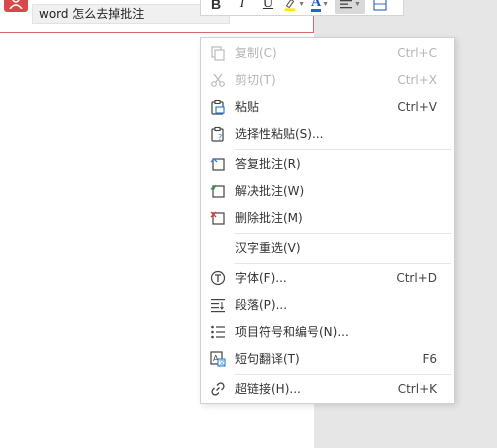 The width and height of the screenshot is (497, 448). I want to click on align-left-icon, so click(346, 4).